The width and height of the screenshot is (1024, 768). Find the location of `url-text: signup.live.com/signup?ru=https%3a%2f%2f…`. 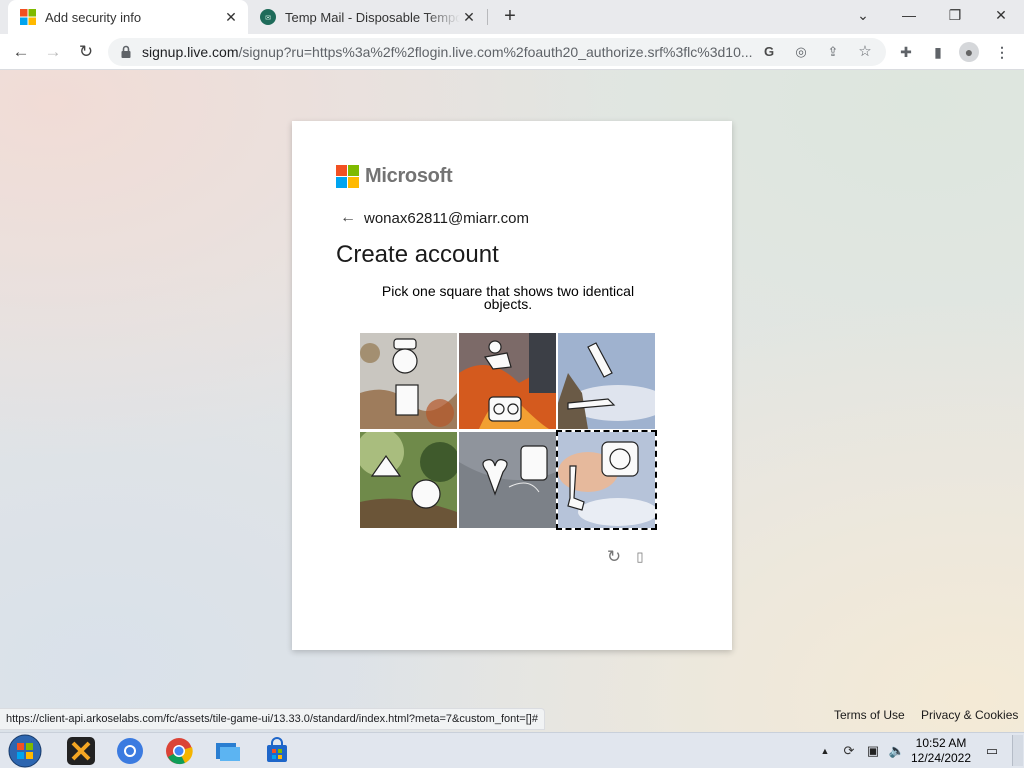

url-text: signup.live.com/signup?ru=https%3a%2f%2f… is located at coordinates (447, 52).